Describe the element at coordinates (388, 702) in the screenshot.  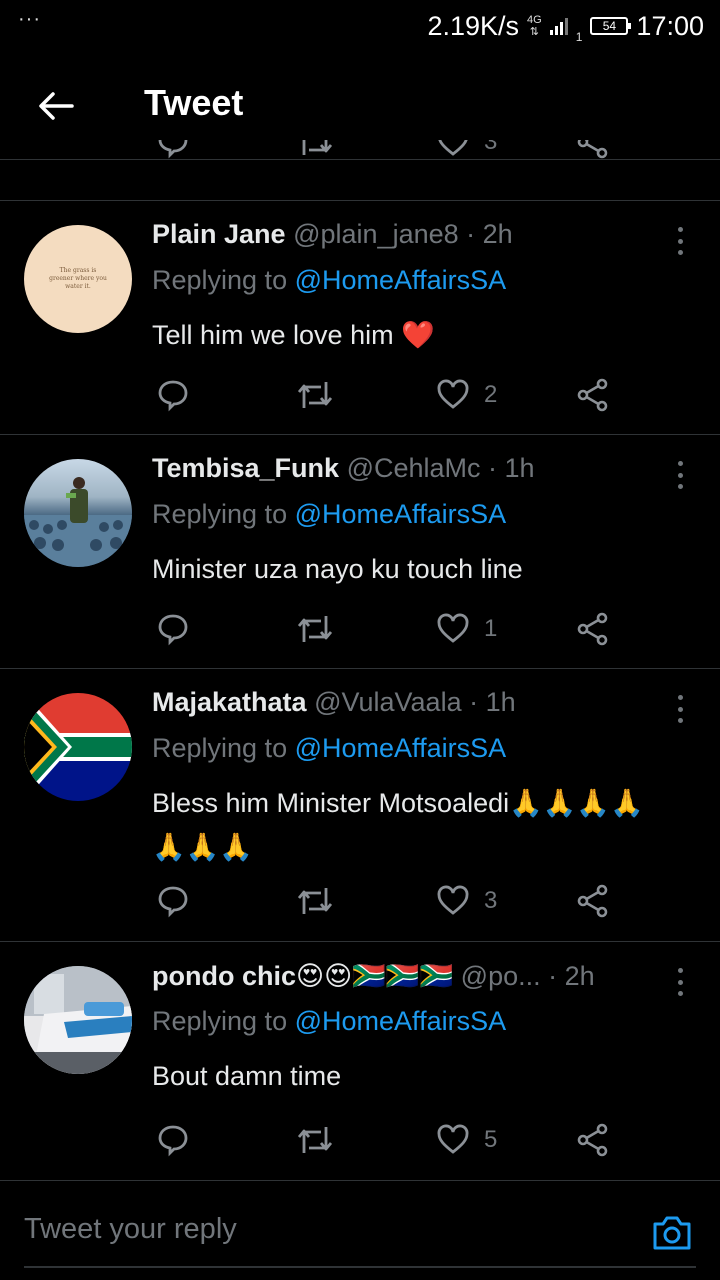
I see `user-handle: @VulaVaala` at that location.